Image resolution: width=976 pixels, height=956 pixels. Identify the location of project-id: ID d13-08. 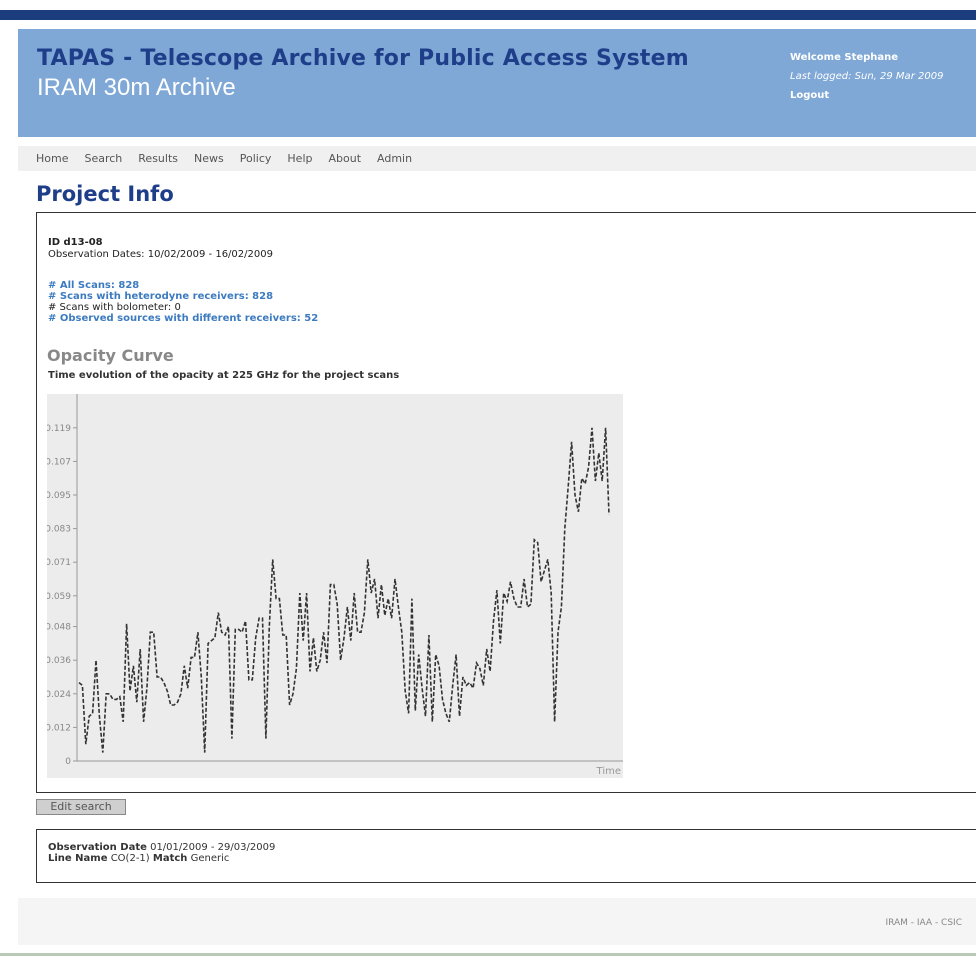
(75, 242).